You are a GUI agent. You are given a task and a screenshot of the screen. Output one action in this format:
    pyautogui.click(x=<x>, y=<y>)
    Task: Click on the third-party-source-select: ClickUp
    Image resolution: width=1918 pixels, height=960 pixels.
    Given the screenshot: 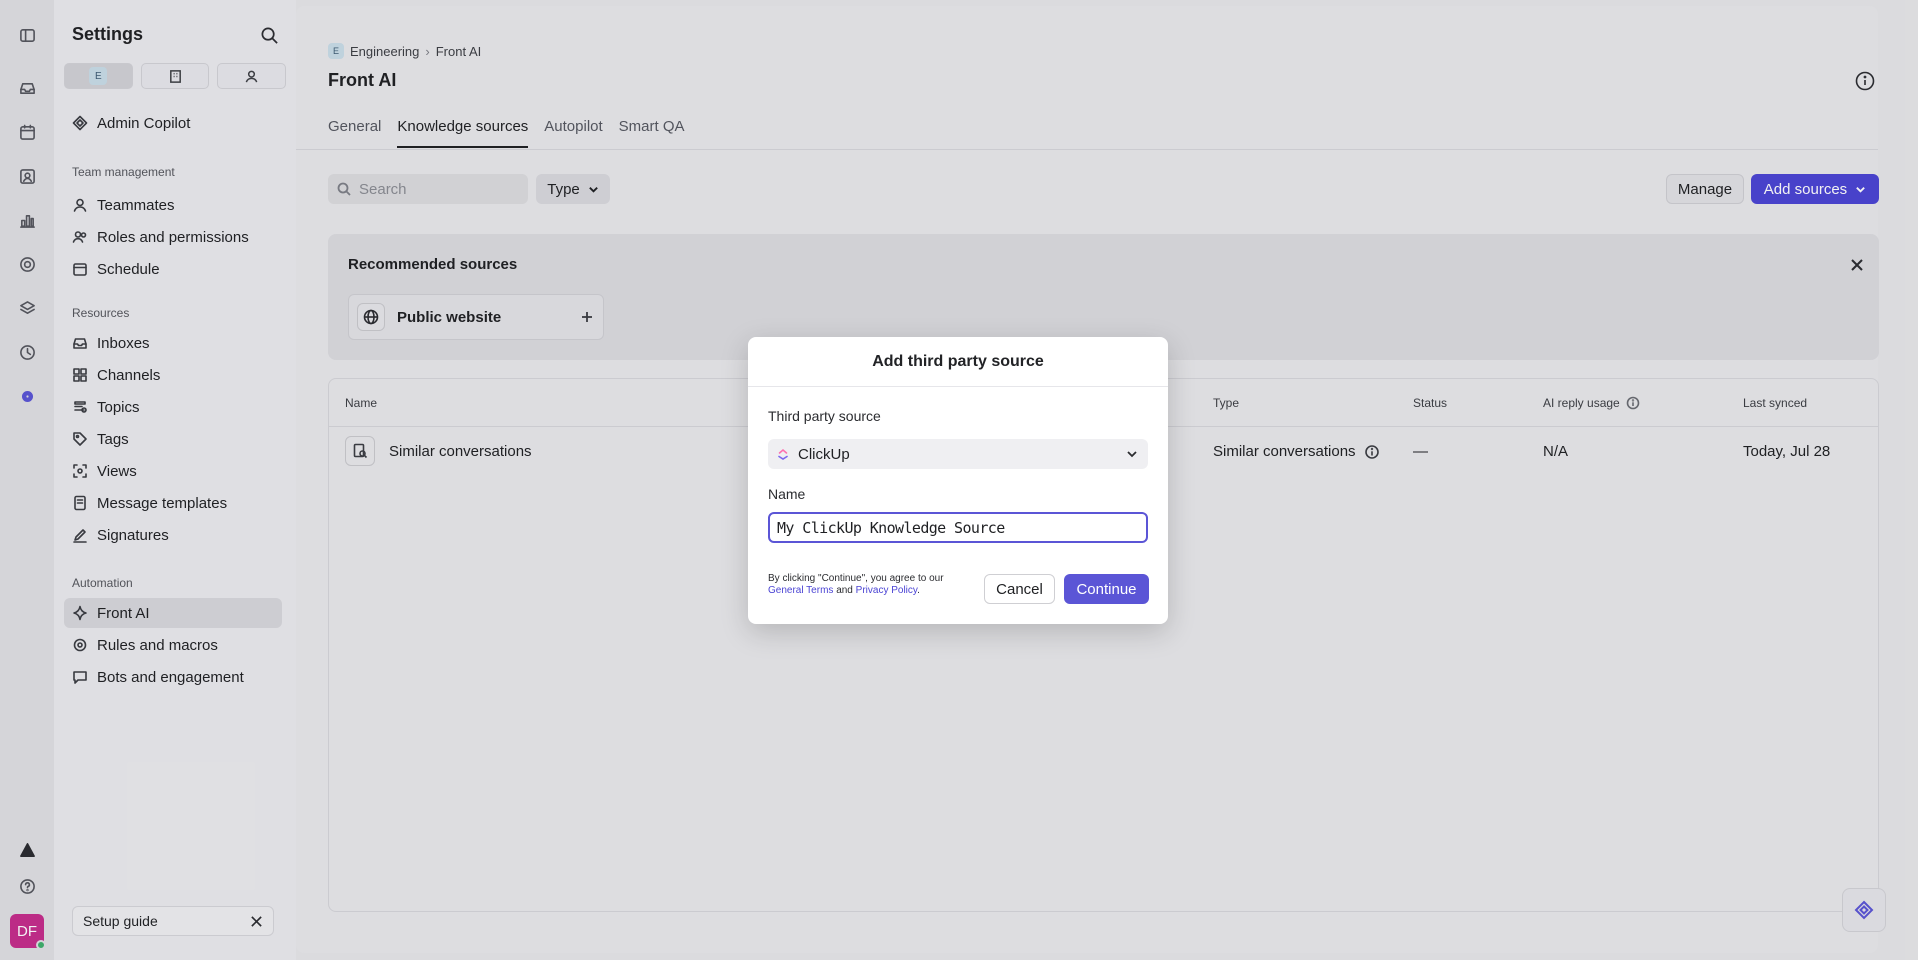 What is the action you would take?
    pyautogui.click(x=958, y=454)
    